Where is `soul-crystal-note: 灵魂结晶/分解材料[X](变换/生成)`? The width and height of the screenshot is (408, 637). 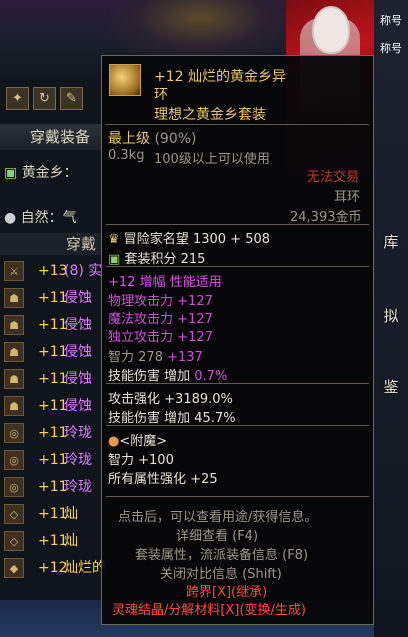 soul-crystal-note: 灵魂结晶/分解材料[X](变换/生成) is located at coordinates (209, 610).